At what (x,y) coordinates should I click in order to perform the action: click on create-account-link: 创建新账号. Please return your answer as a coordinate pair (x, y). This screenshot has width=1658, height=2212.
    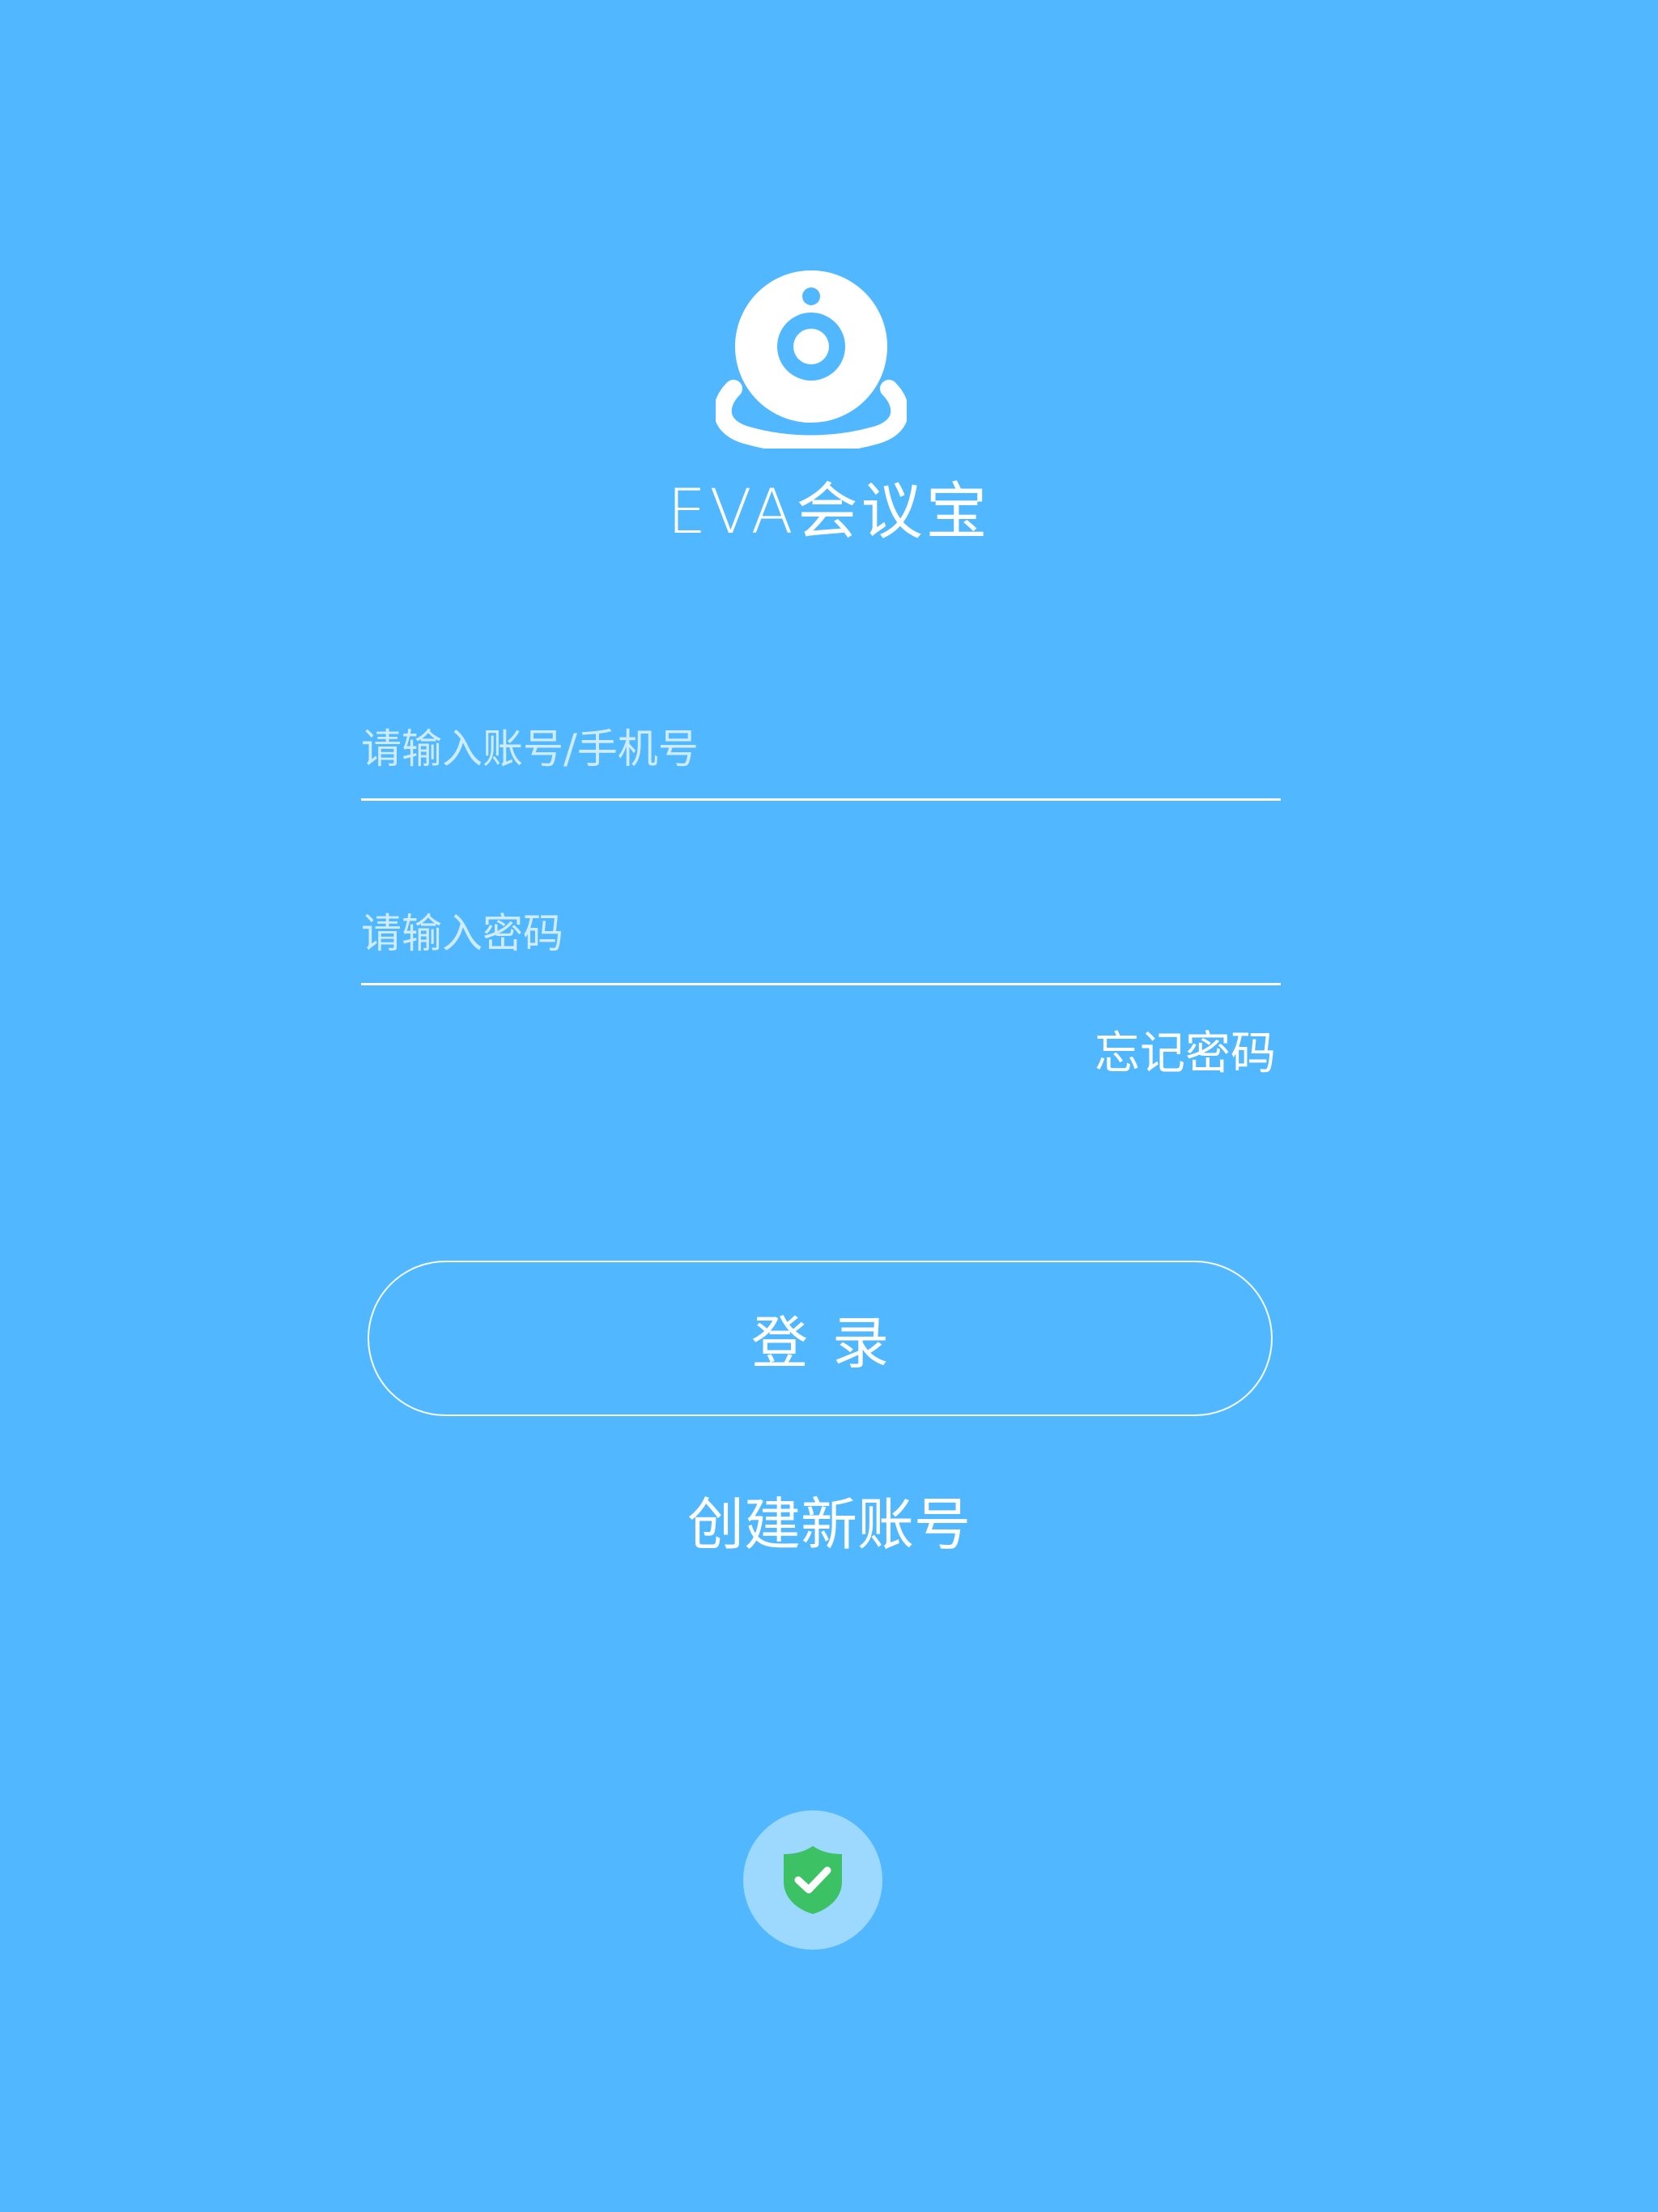
    Looking at the image, I should click on (829, 1524).